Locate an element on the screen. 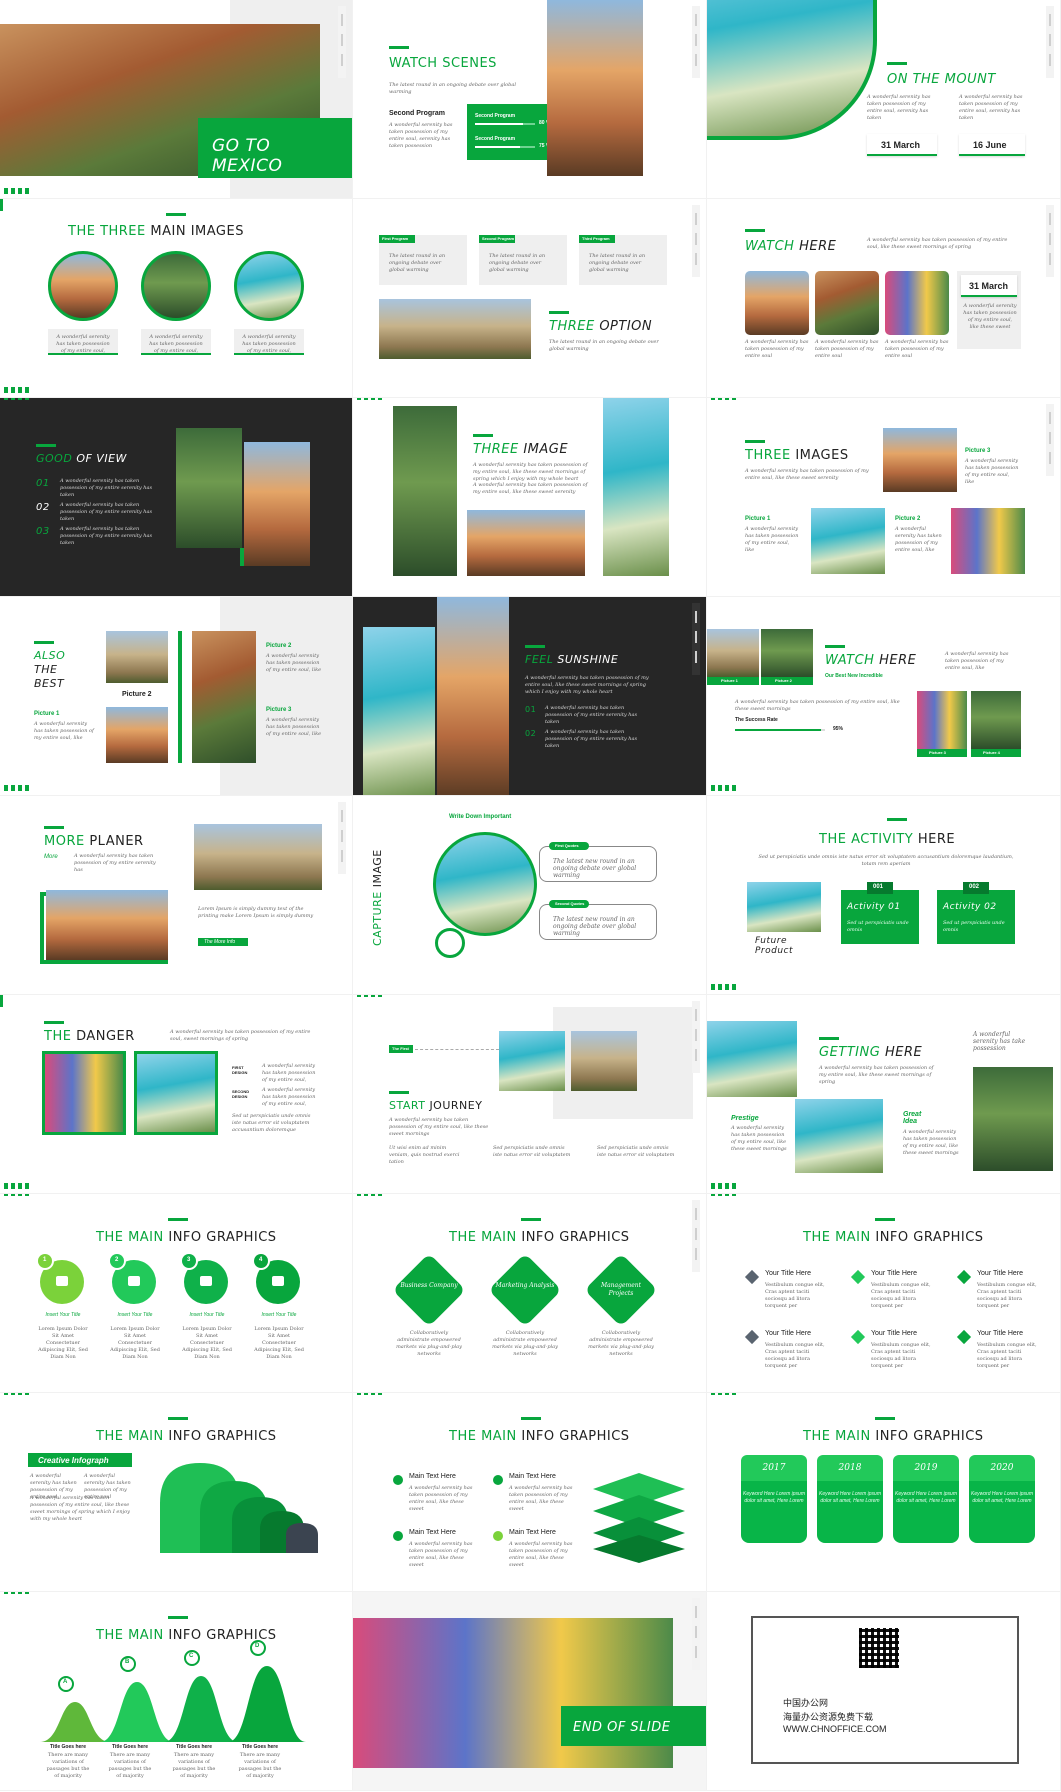 This screenshot has height=1792, width=1061. first-tag-label: The First is located at coordinates (400, 1048).